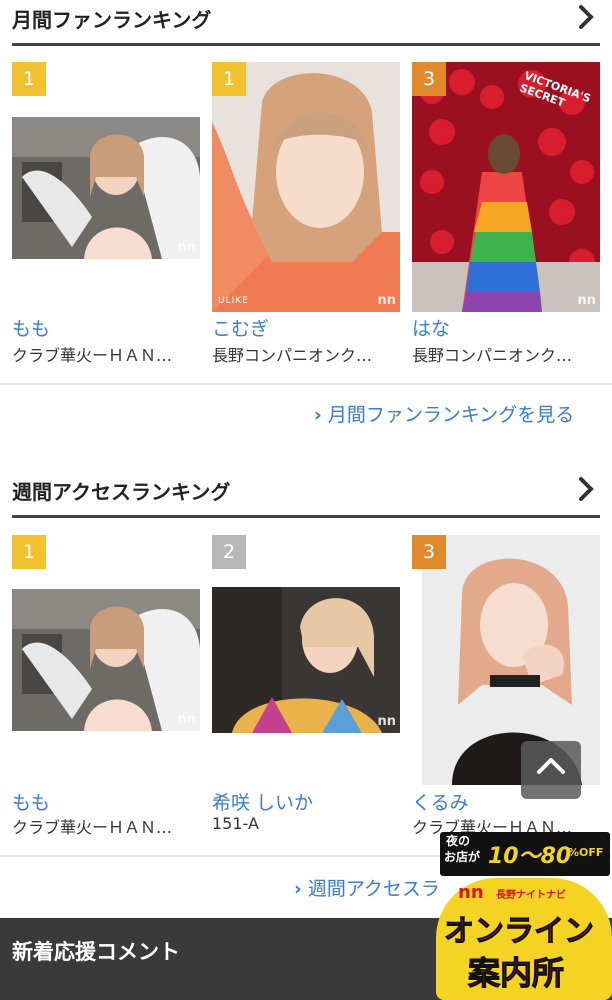  I want to click on monthly-more-link: › 月間ファンランキングを見る, so click(444, 413).